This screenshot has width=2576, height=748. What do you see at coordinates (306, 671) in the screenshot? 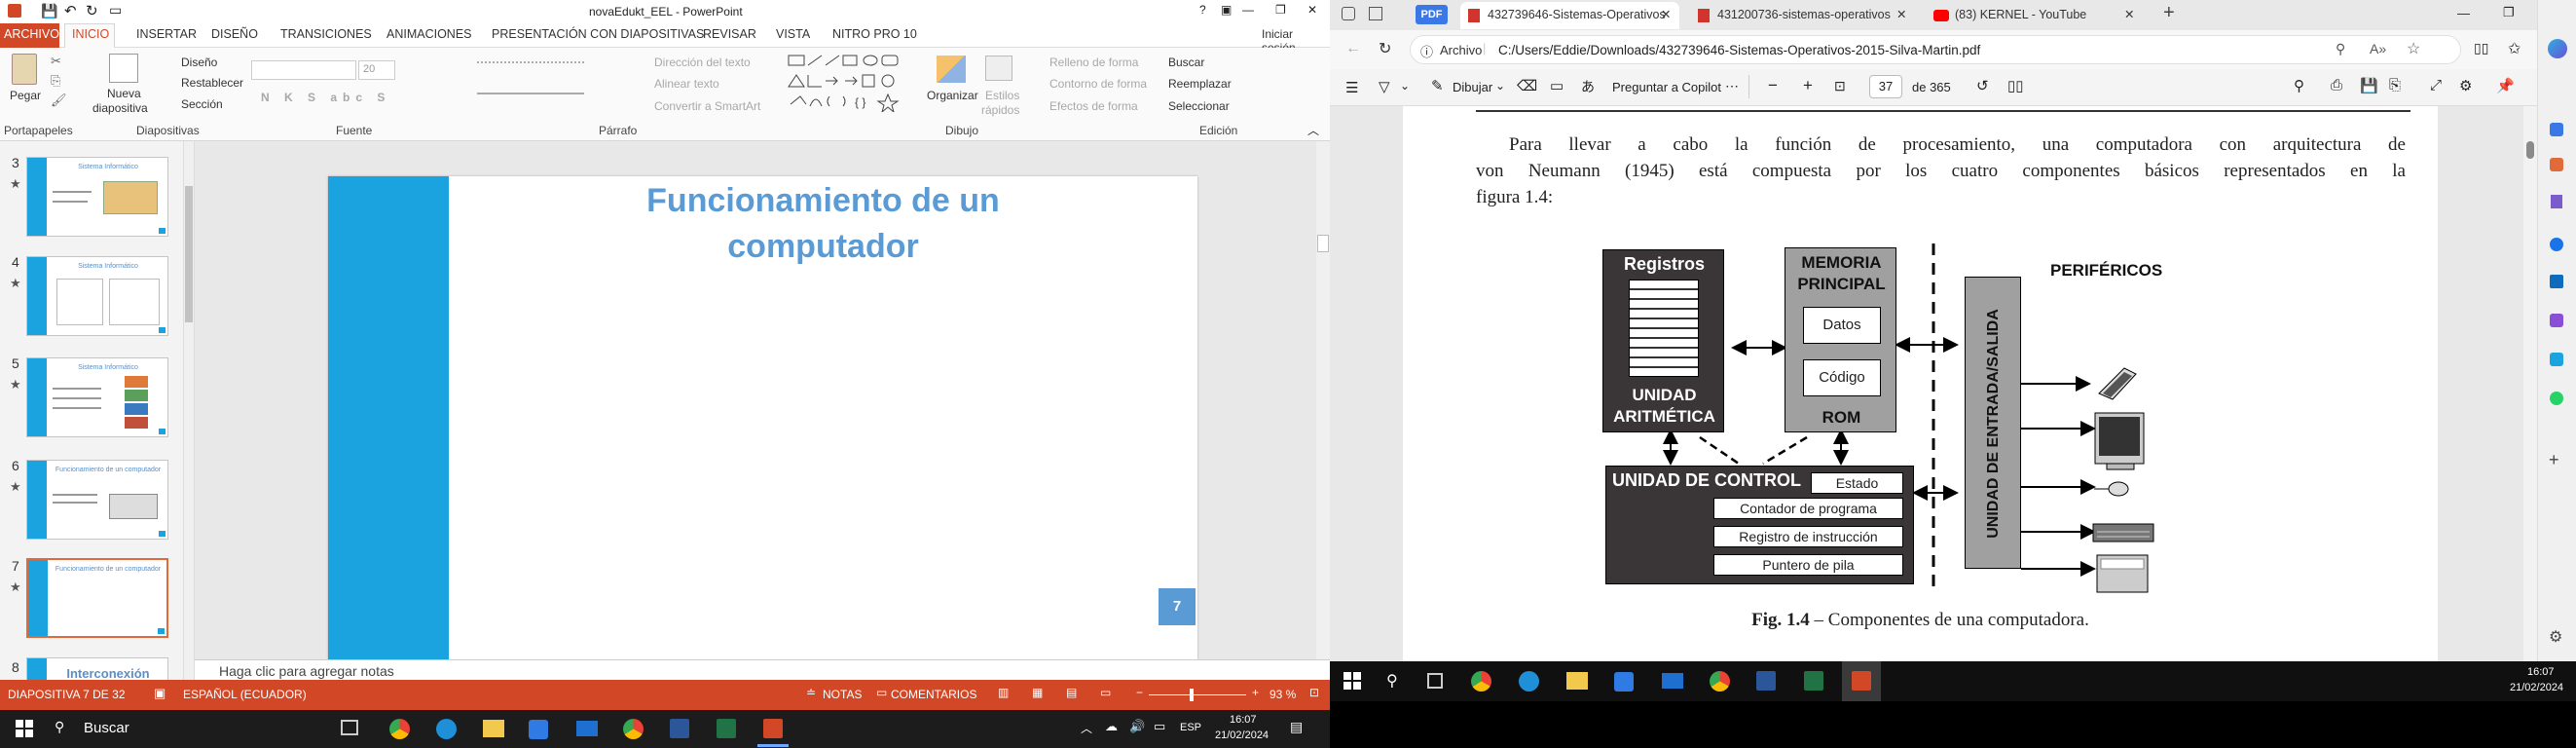
I see `notes-placeholder: Haga clic para agregar notas` at bounding box center [306, 671].